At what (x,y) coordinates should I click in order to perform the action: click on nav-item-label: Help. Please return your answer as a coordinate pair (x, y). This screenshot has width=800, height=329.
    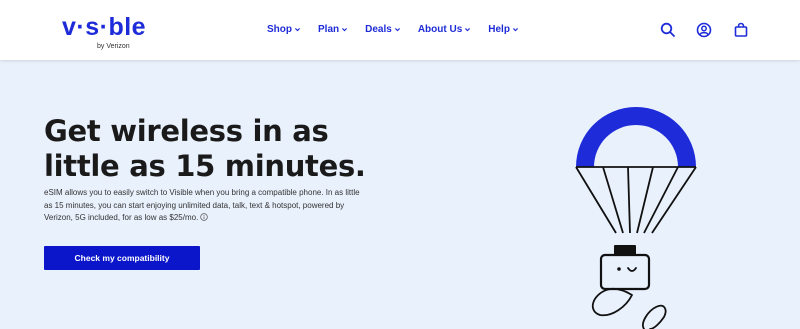
    Looking at the image, I should click on (499, 29).